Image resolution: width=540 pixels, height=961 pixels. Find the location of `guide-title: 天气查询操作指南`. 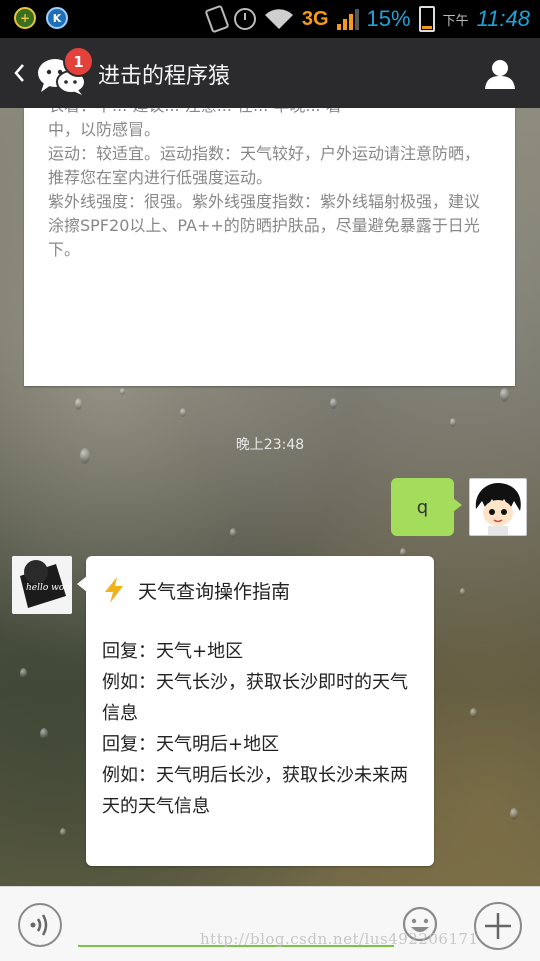

guide-title: 天气查询操作指南 is located at coordinates (214, 591).